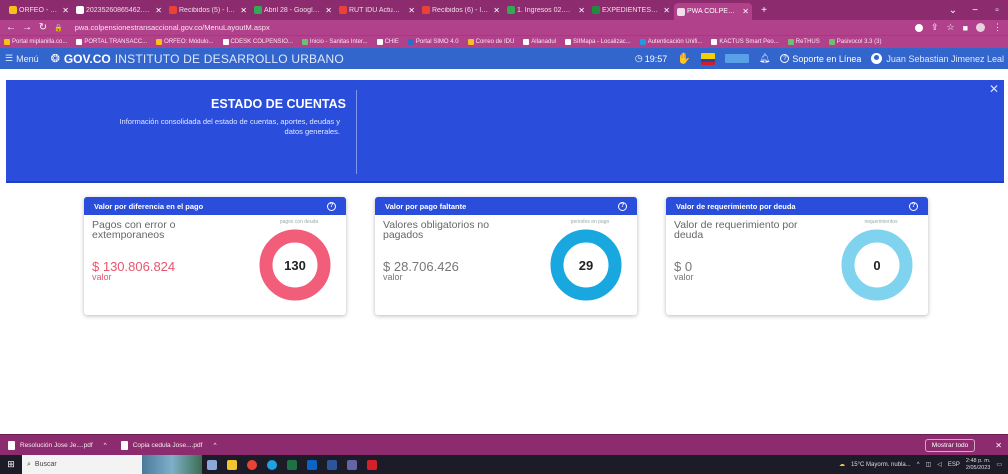 The image size is (1008, 474). Describe the element at coordinates (39, 10) in the screenshot. I see `browser-tab: ORFEO - Sistema de ✕` at that location.